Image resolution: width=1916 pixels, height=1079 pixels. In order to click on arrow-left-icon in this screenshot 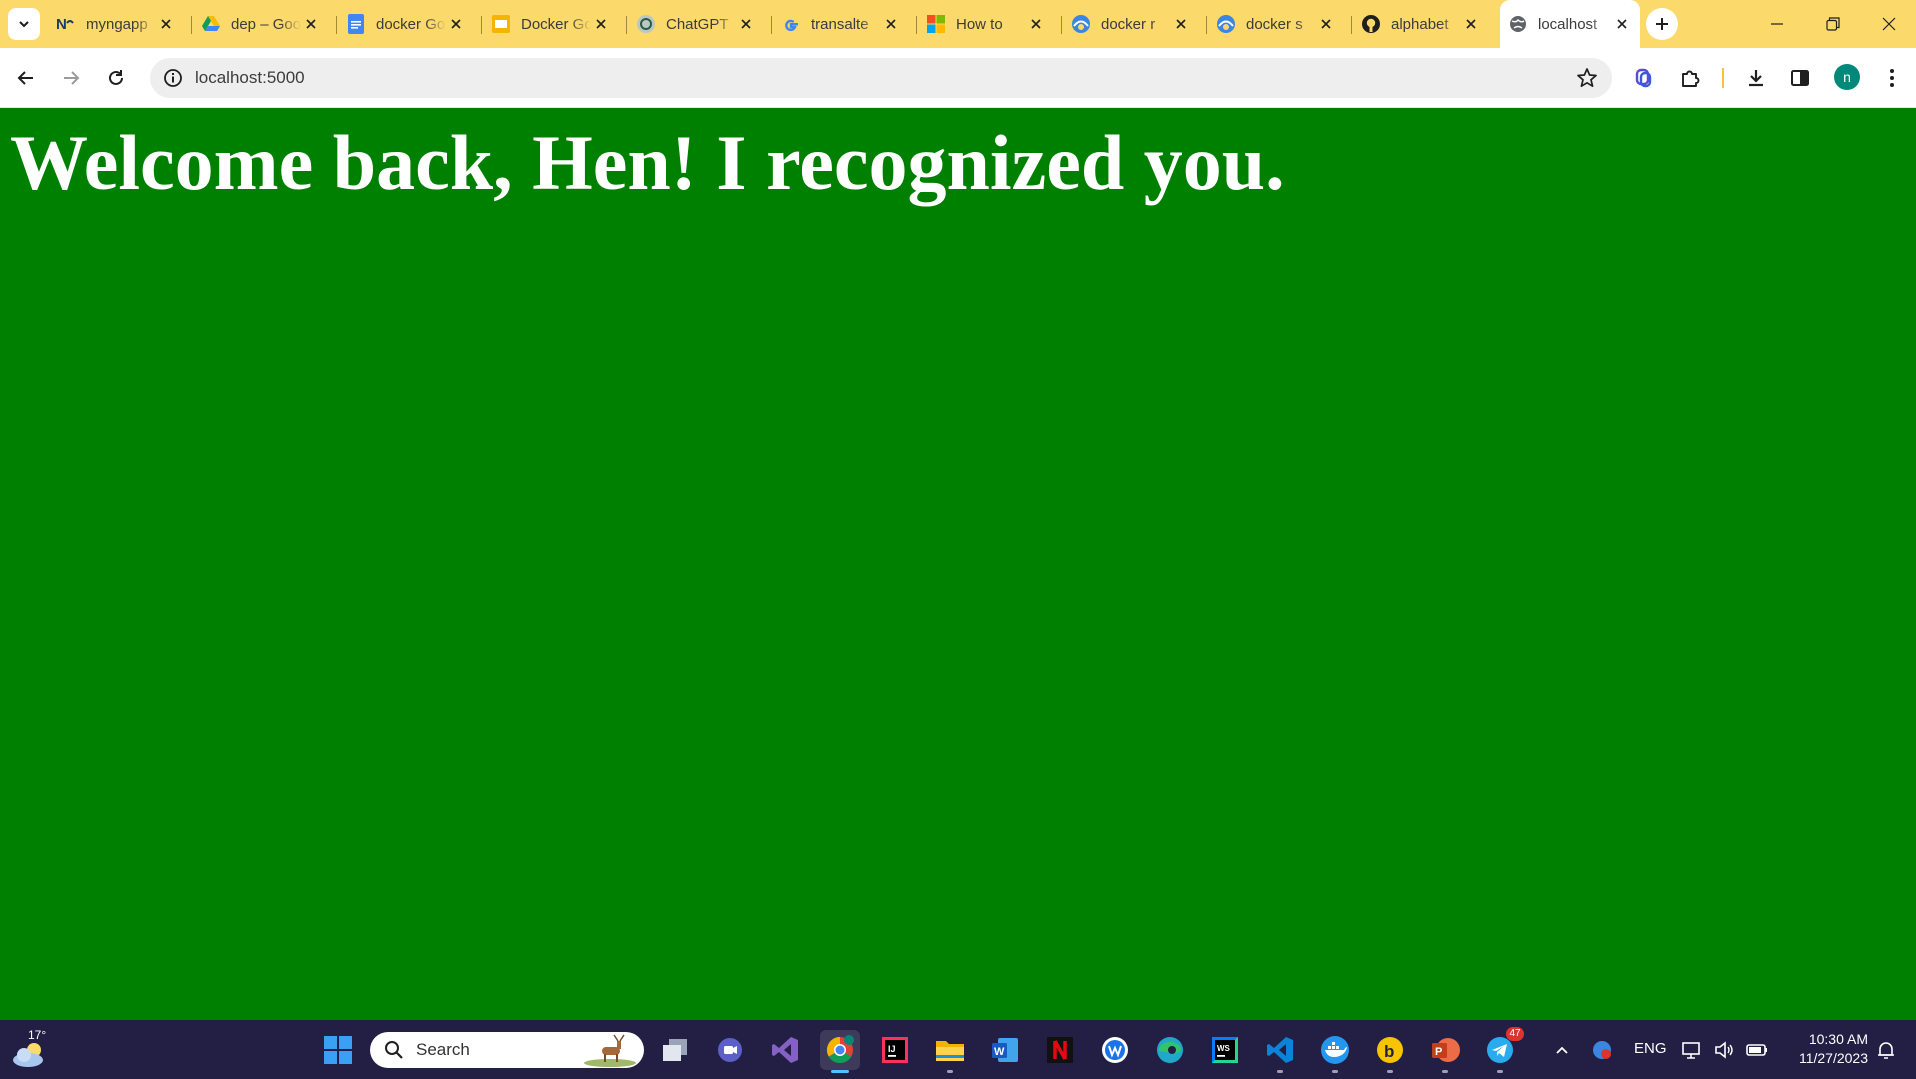, I will do `click(25, 78)`.